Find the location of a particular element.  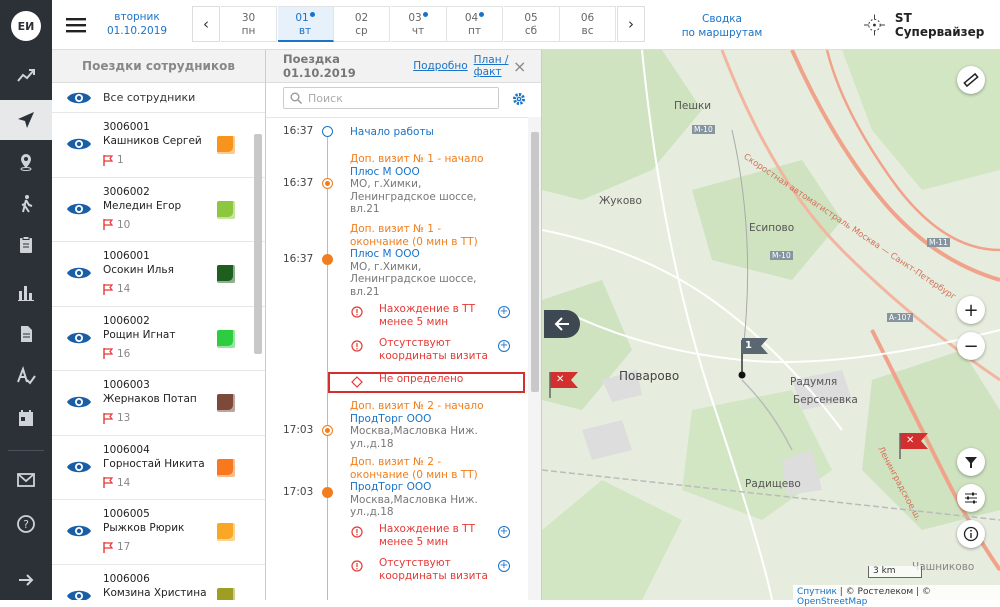

all-employees-row: Все сотрудники is located at coordinates (158, 98).